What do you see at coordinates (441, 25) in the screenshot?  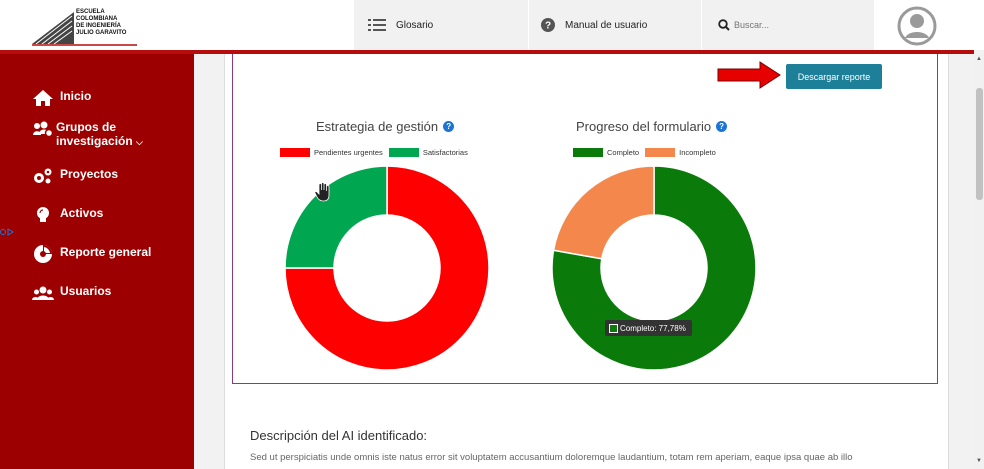 I see `nav-glosario: Glosario` at bounding box center [441, 25].